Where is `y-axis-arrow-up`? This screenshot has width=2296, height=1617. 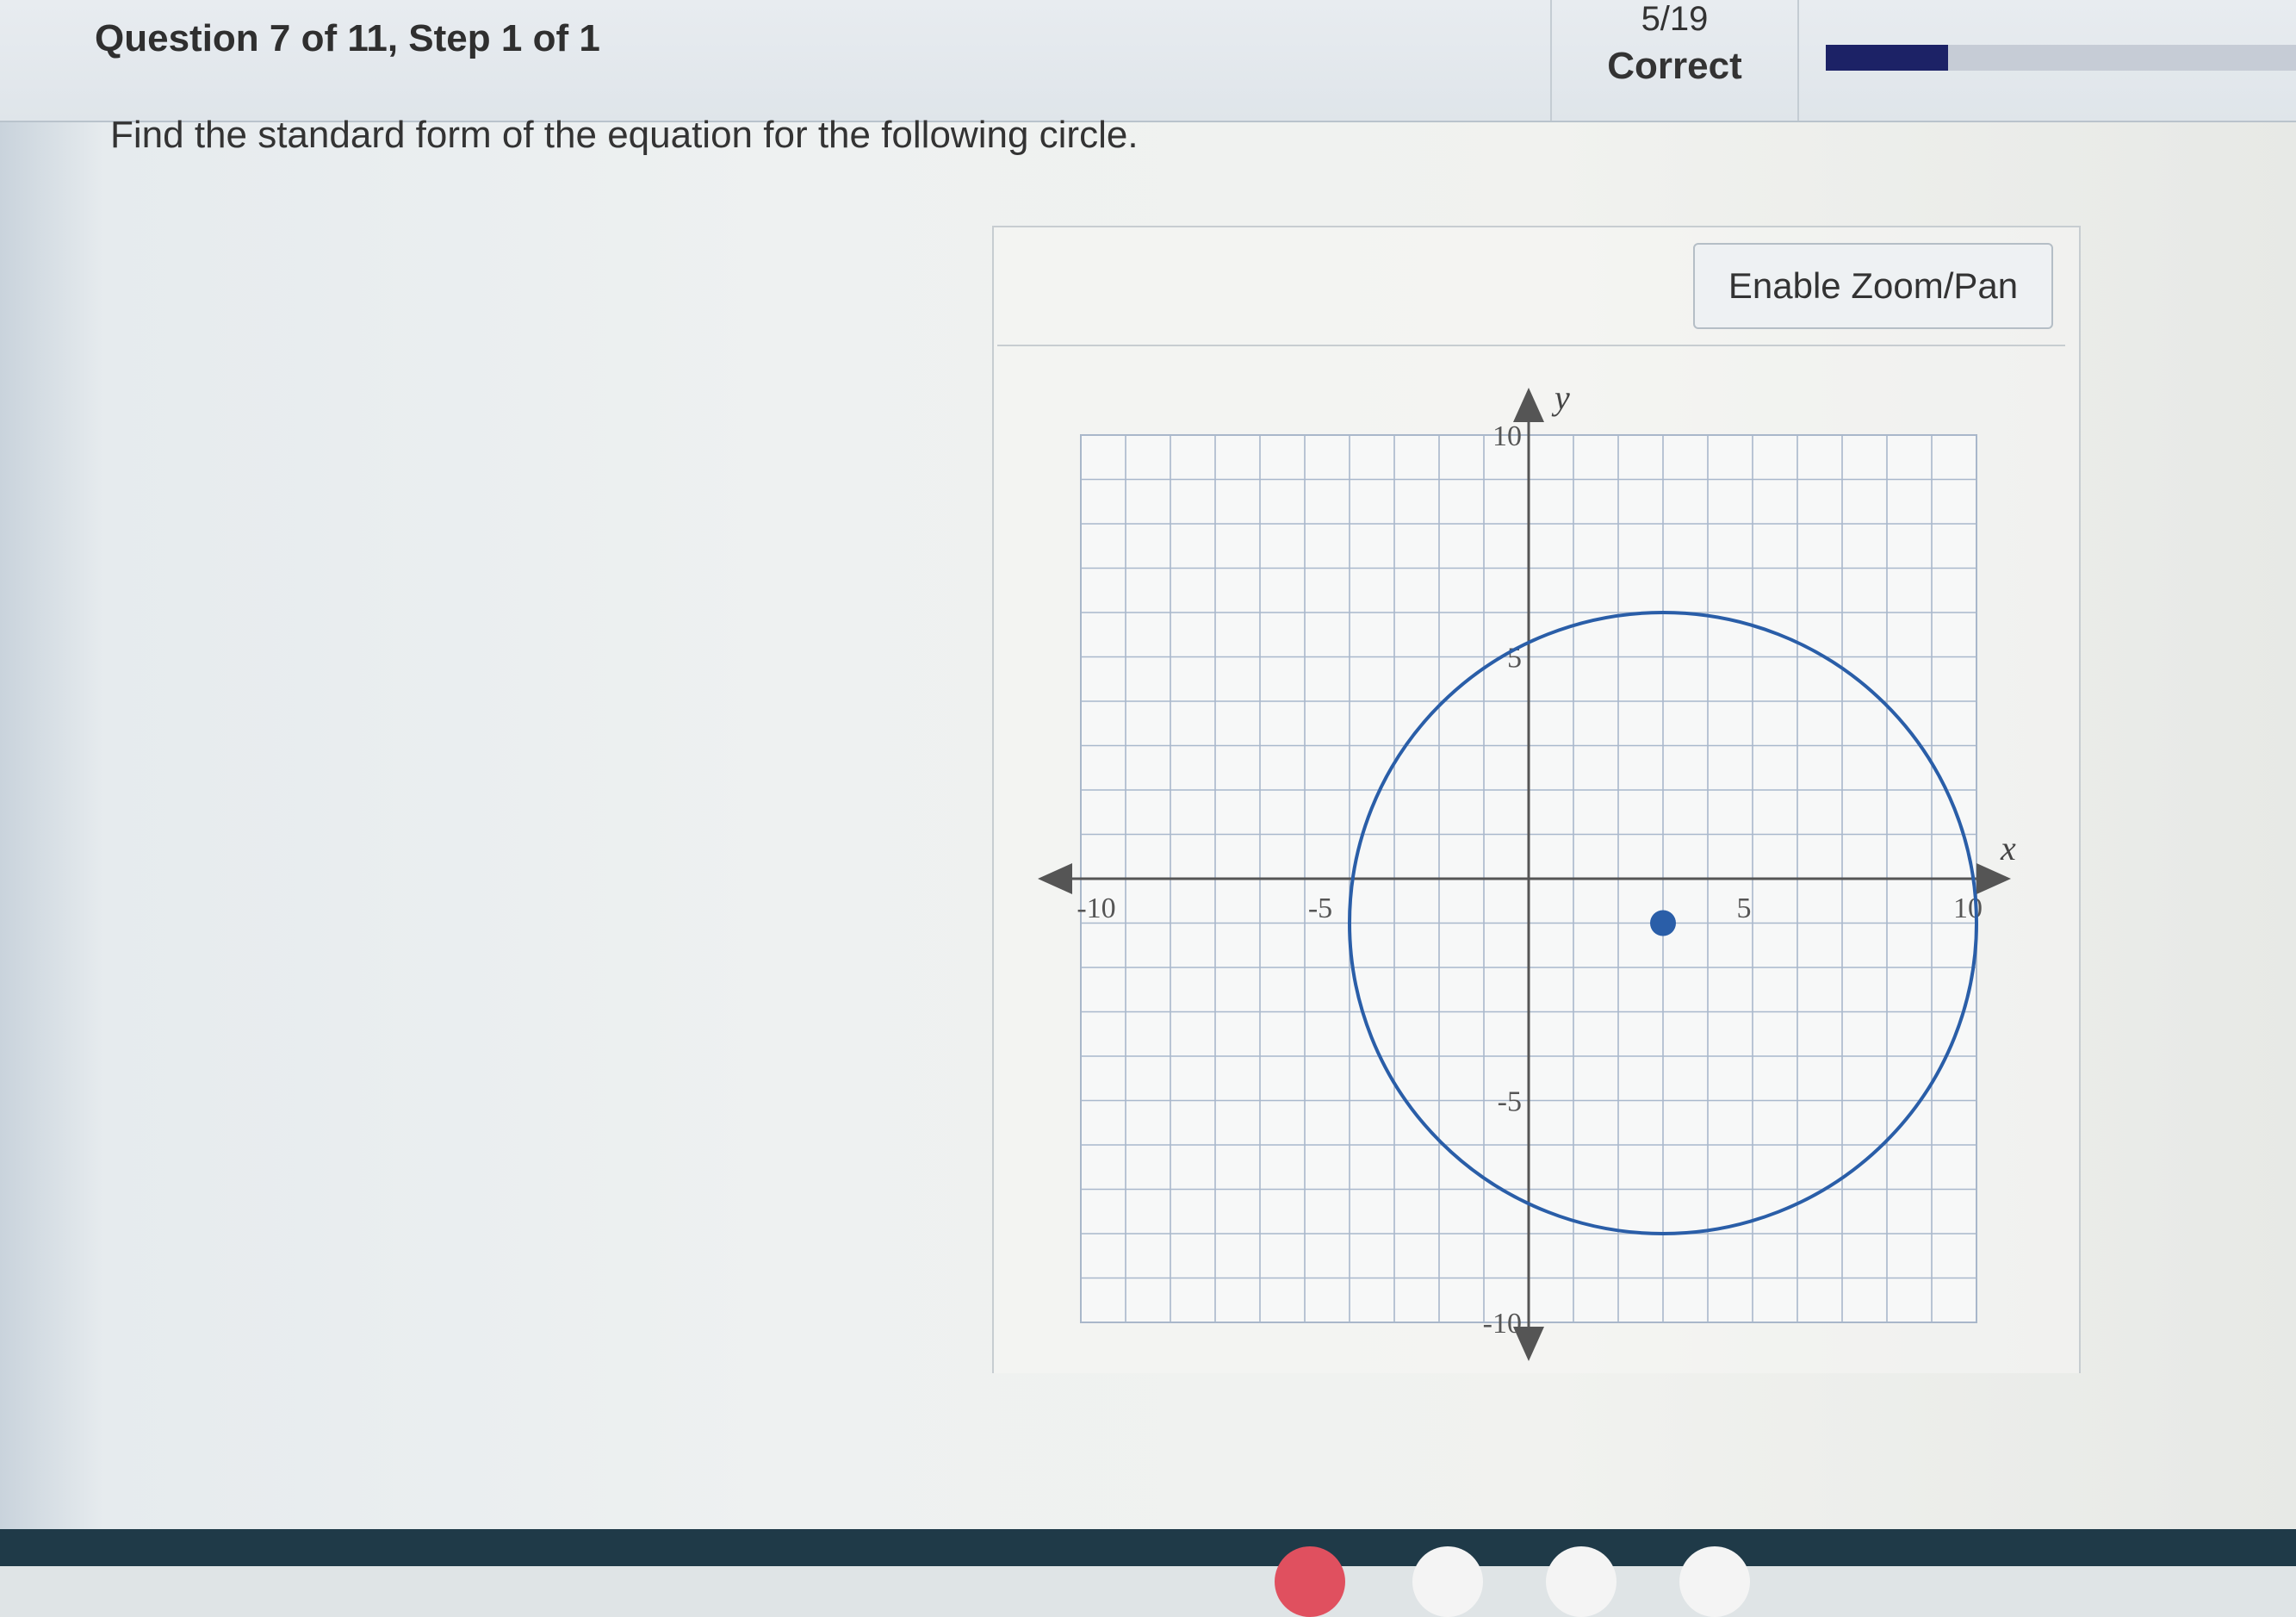
y-axis-arrow-up is located at coordinates (1528, 405).